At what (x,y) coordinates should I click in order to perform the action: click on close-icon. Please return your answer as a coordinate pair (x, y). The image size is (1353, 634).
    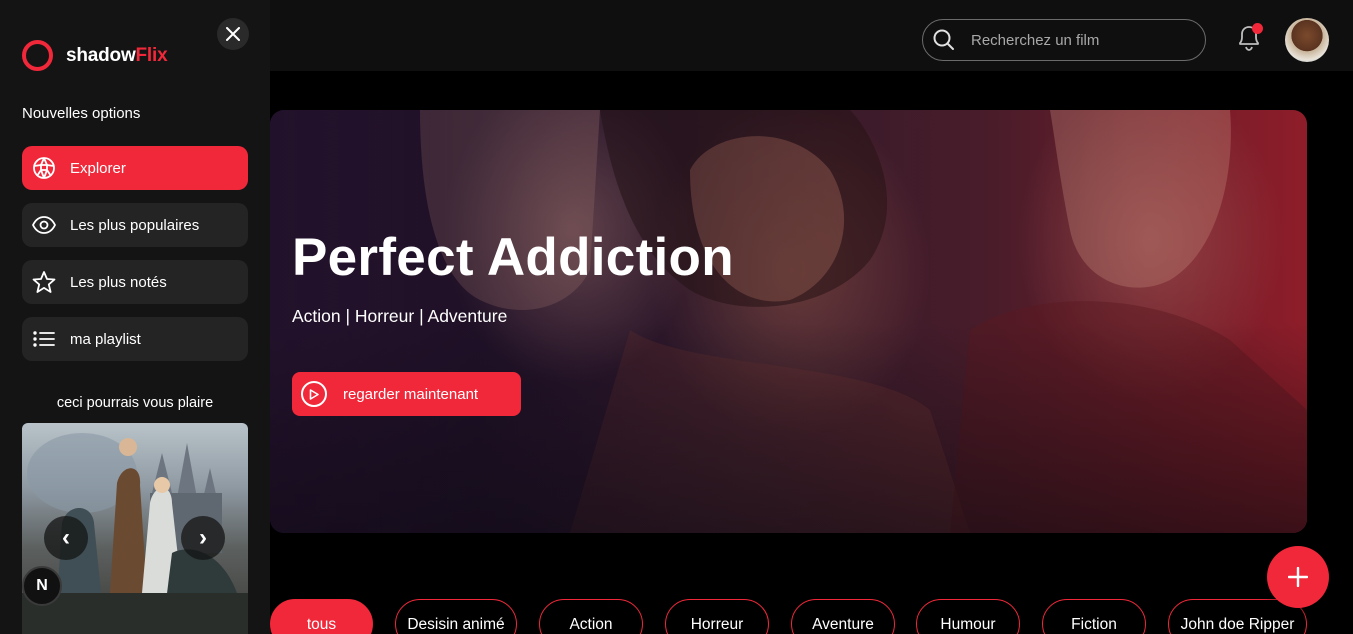
    Looking at the image, I should click on (233, 34).